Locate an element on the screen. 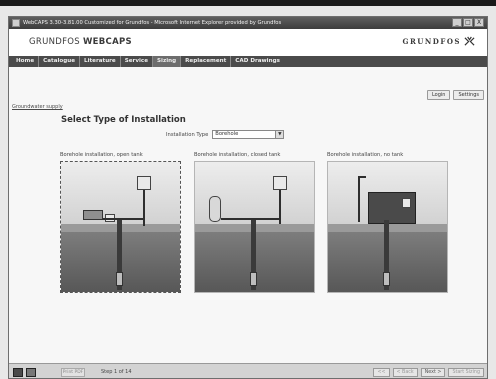 Image resolution: width=496 pixels, height=379 pixels. brand-name-bold: WEBCAPS is located at coordinates (107, 42).